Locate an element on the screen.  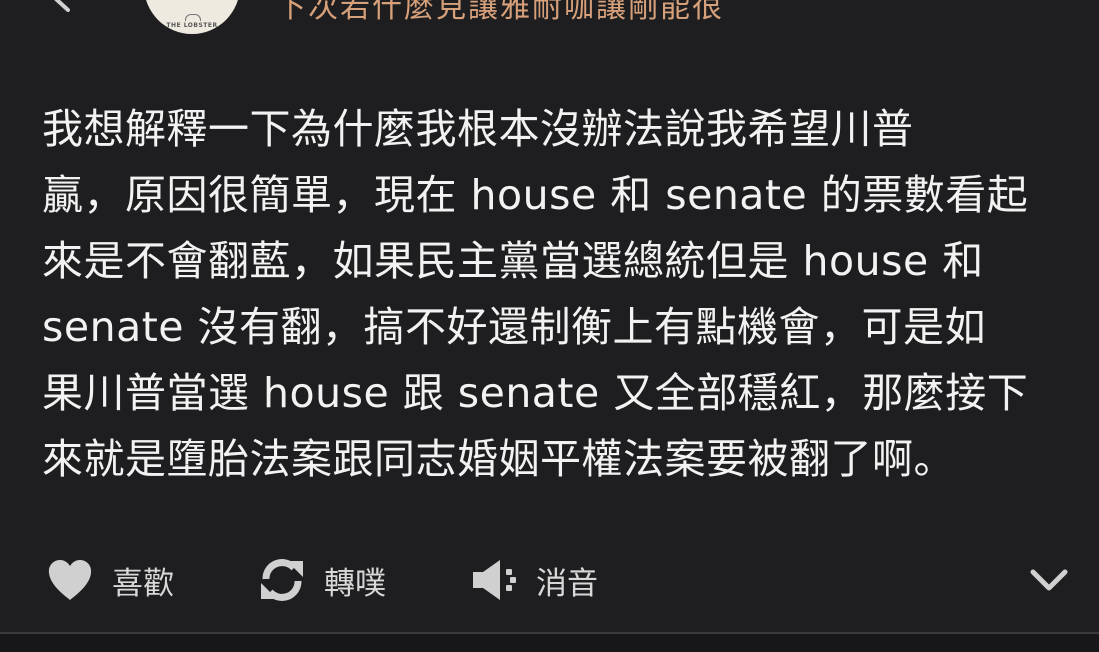
like-button: 喜歡 is located at coordinates (110, 580).